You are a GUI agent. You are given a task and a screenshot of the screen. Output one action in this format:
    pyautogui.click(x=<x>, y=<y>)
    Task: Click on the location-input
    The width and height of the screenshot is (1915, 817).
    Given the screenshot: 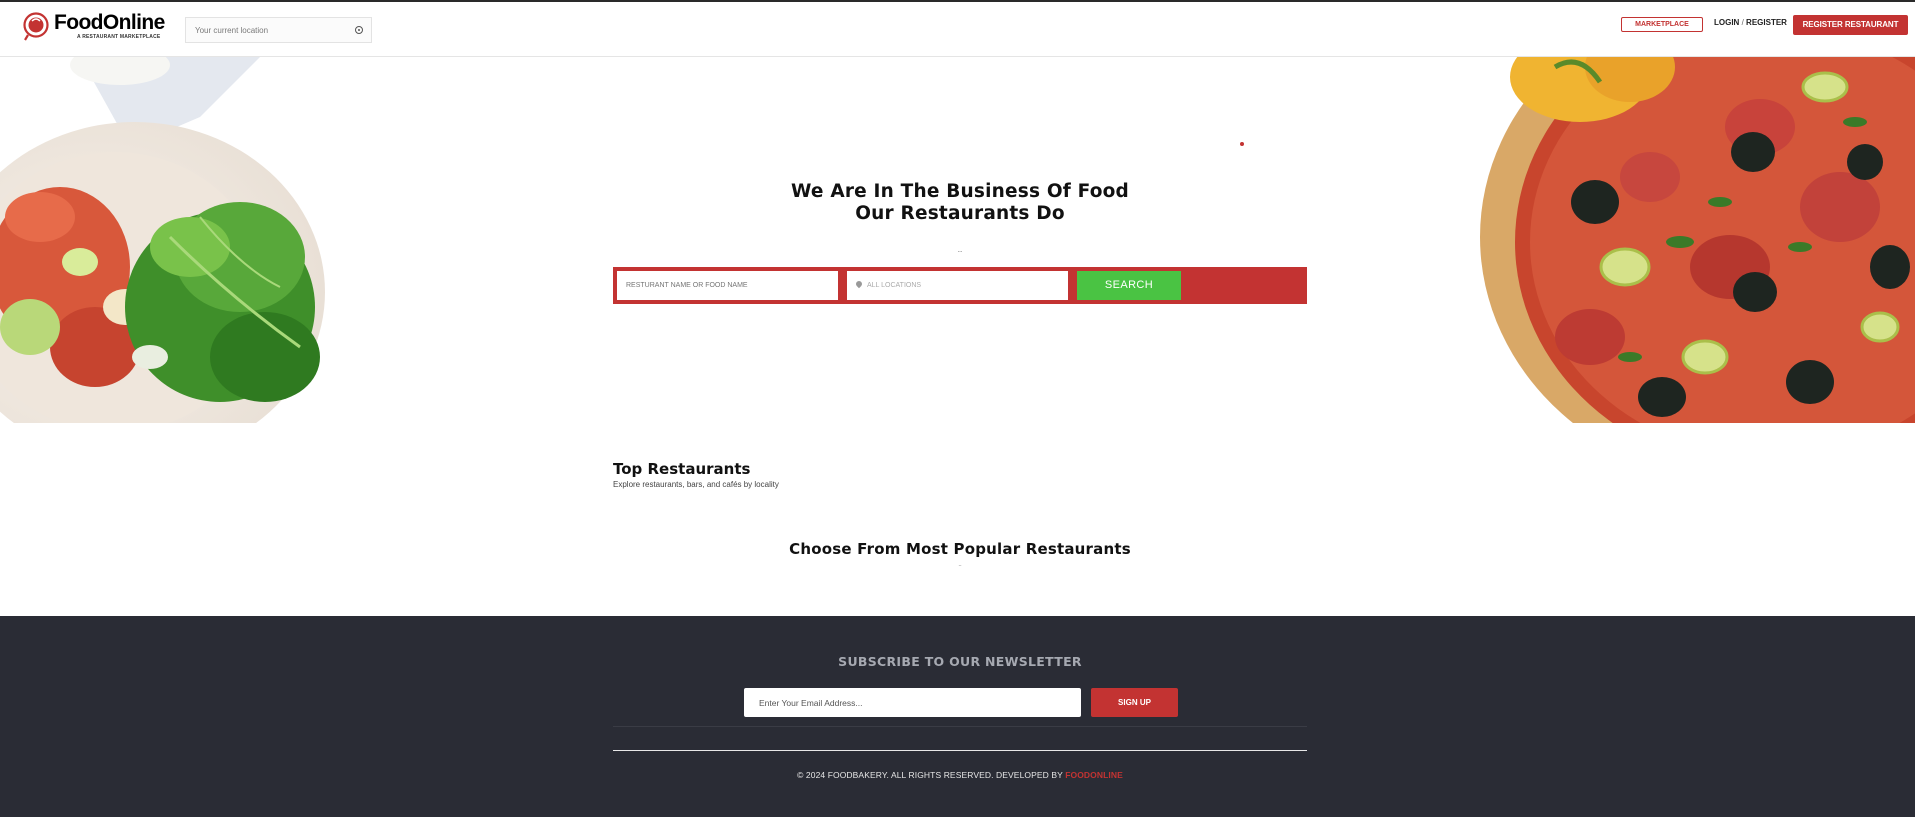 What is the action you would take?
    pyautogui.click(x=266, y=30)
    